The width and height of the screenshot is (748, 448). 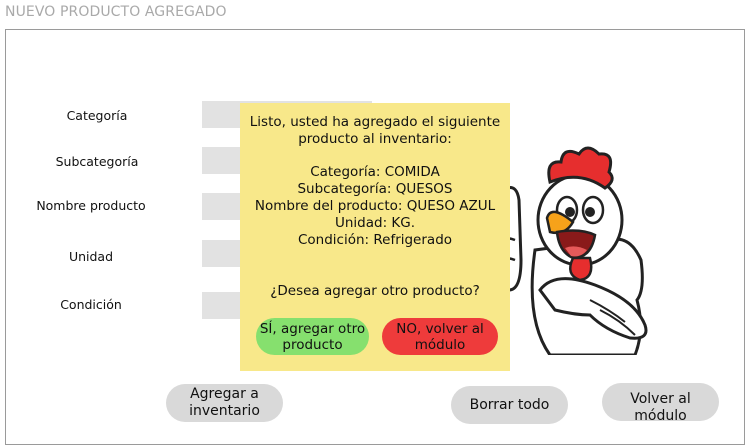 I want to click on category-label: Categoría, so click(x=97, y=115).